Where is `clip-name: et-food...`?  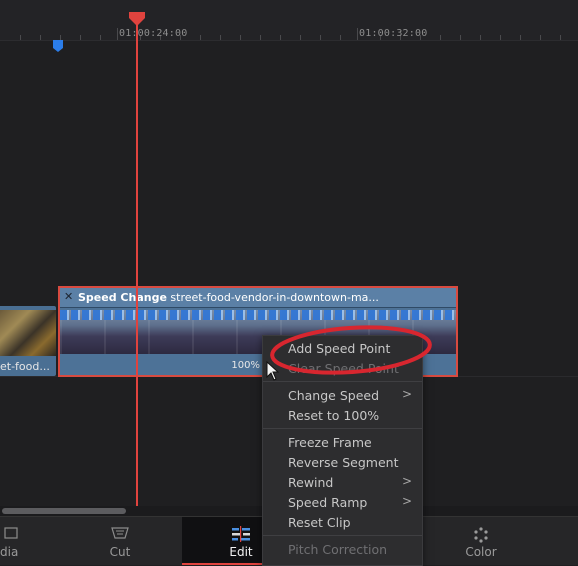 clip-name: et-food... is located at coordinates (25, 366).